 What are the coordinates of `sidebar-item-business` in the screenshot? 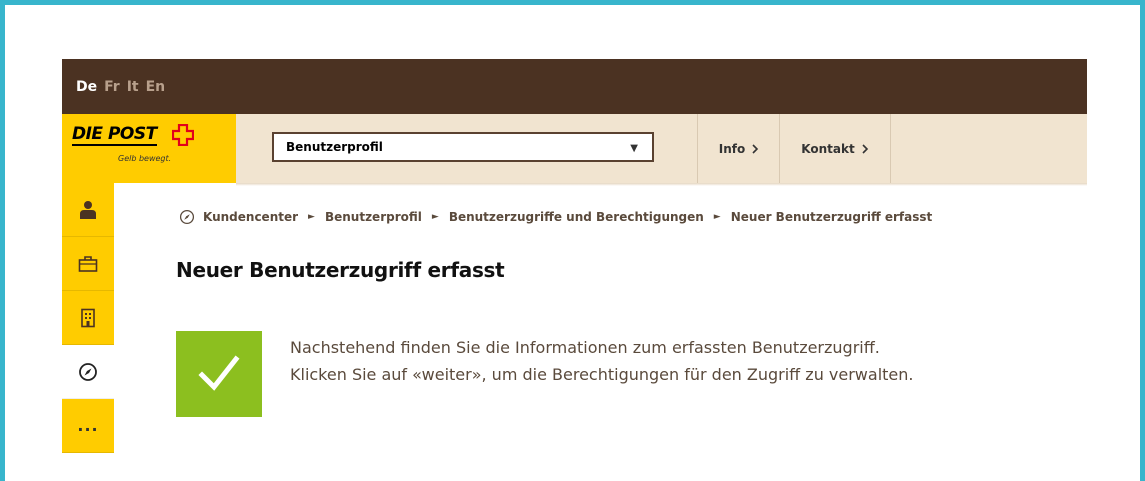 It's located at (88, 264).